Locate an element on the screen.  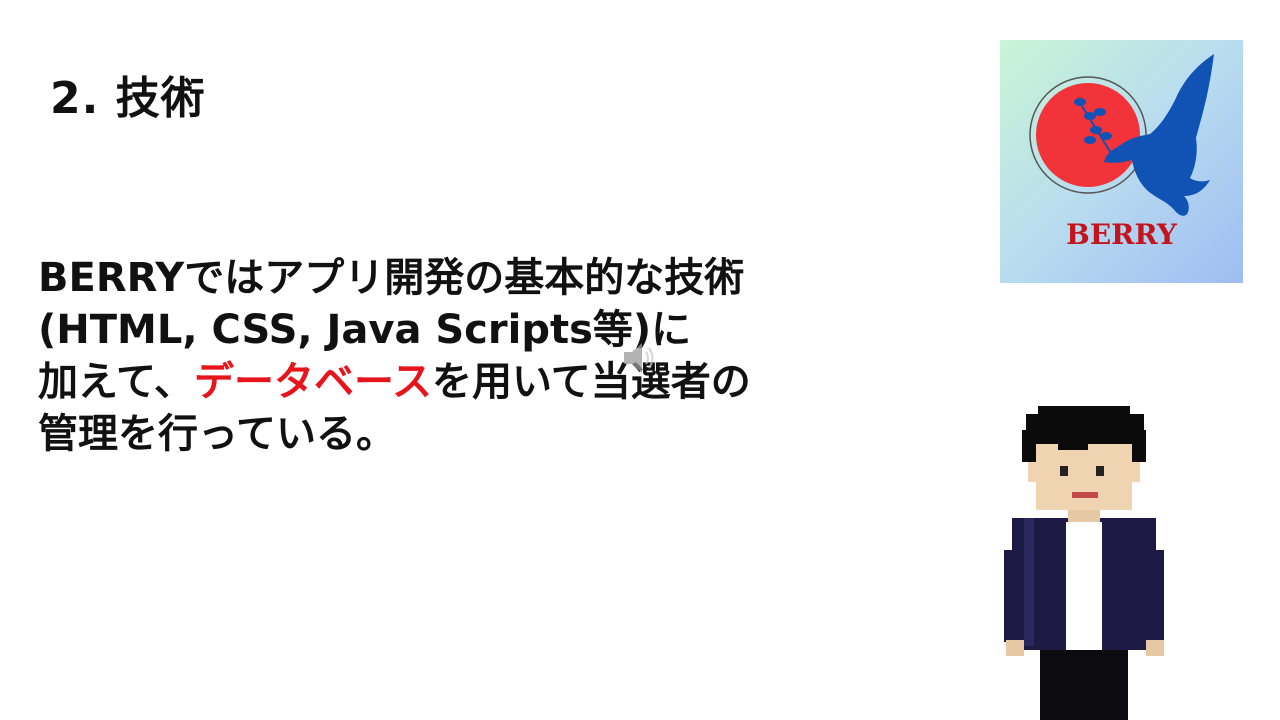
body-line-3-start: 加えて、 is located at coordinates (116, 382).